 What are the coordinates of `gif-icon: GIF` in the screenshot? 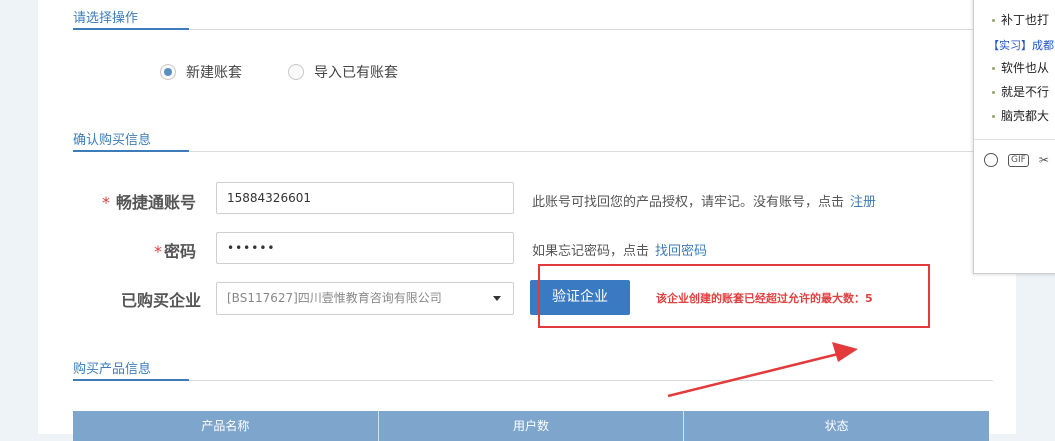 It's located at (1018, 160).